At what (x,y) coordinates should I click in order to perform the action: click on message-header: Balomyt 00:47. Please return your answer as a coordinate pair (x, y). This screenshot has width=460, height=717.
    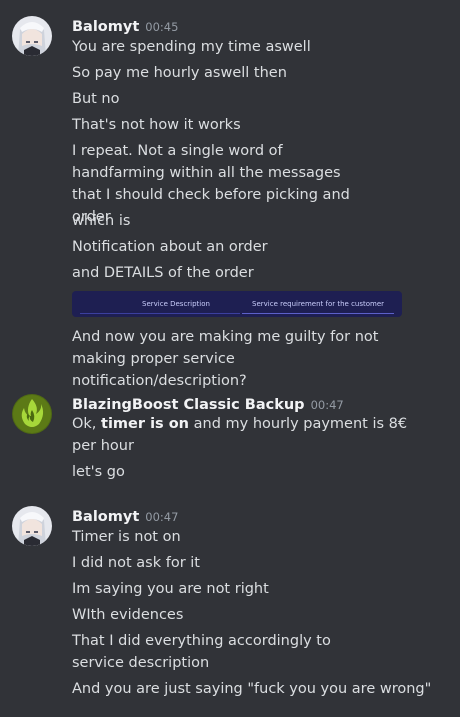
    Looking at the image, I should click on (125, 516).